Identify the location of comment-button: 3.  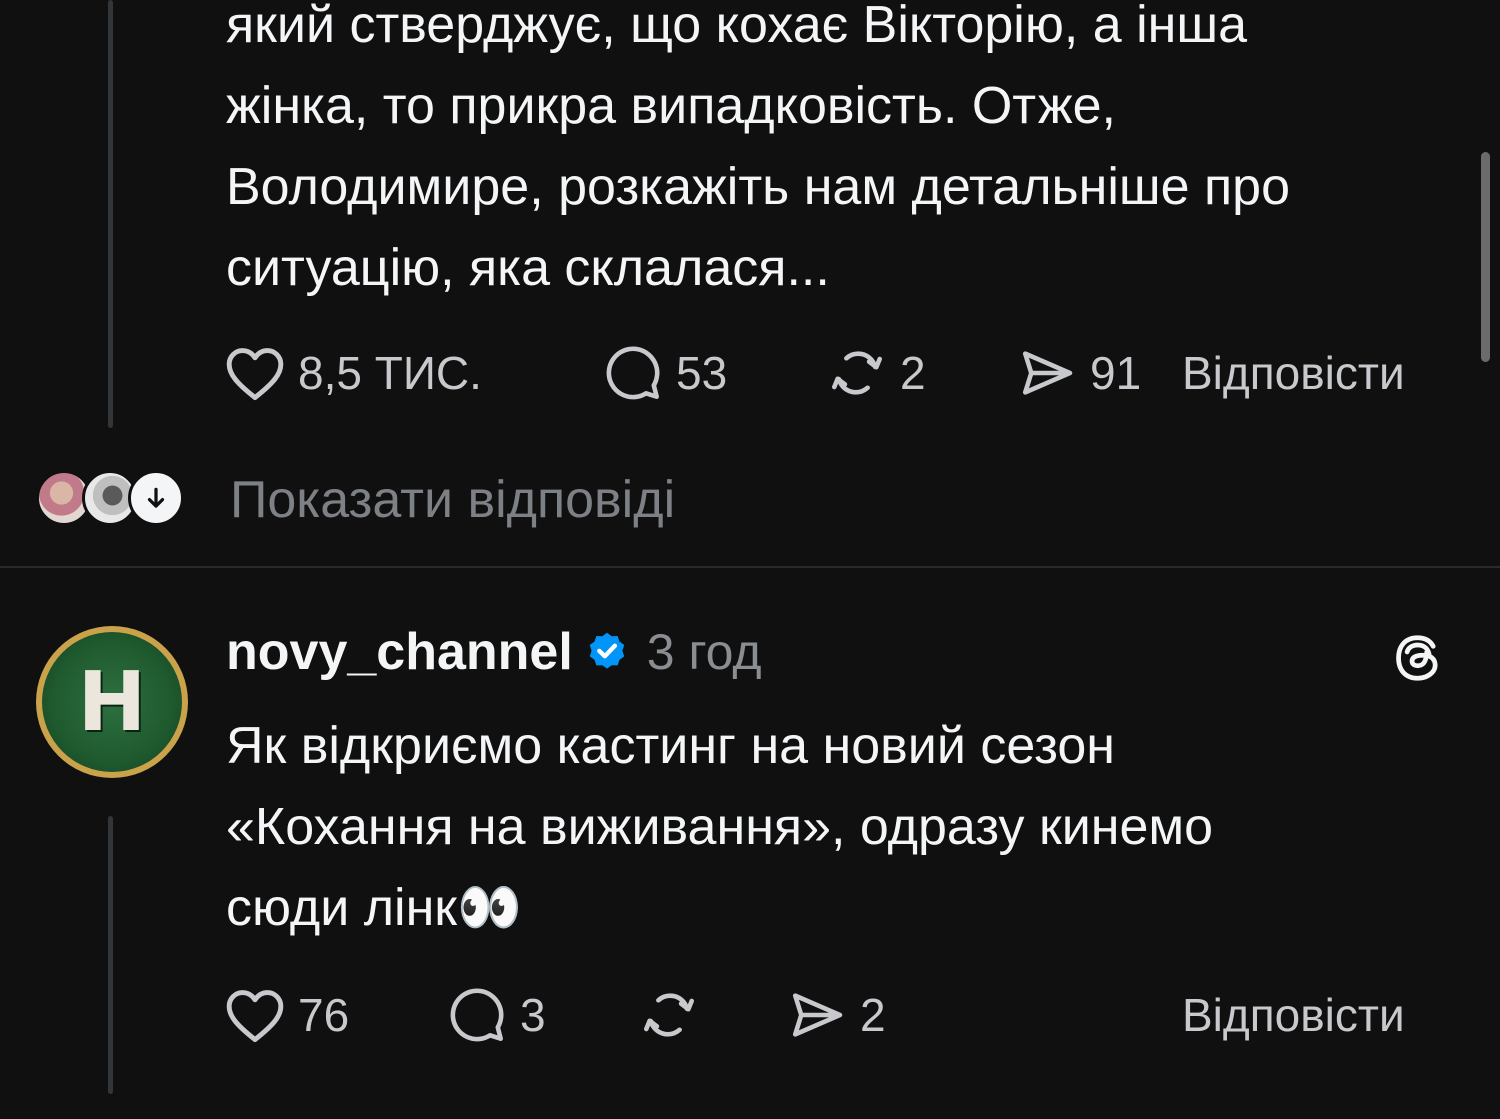
(496, 1015).